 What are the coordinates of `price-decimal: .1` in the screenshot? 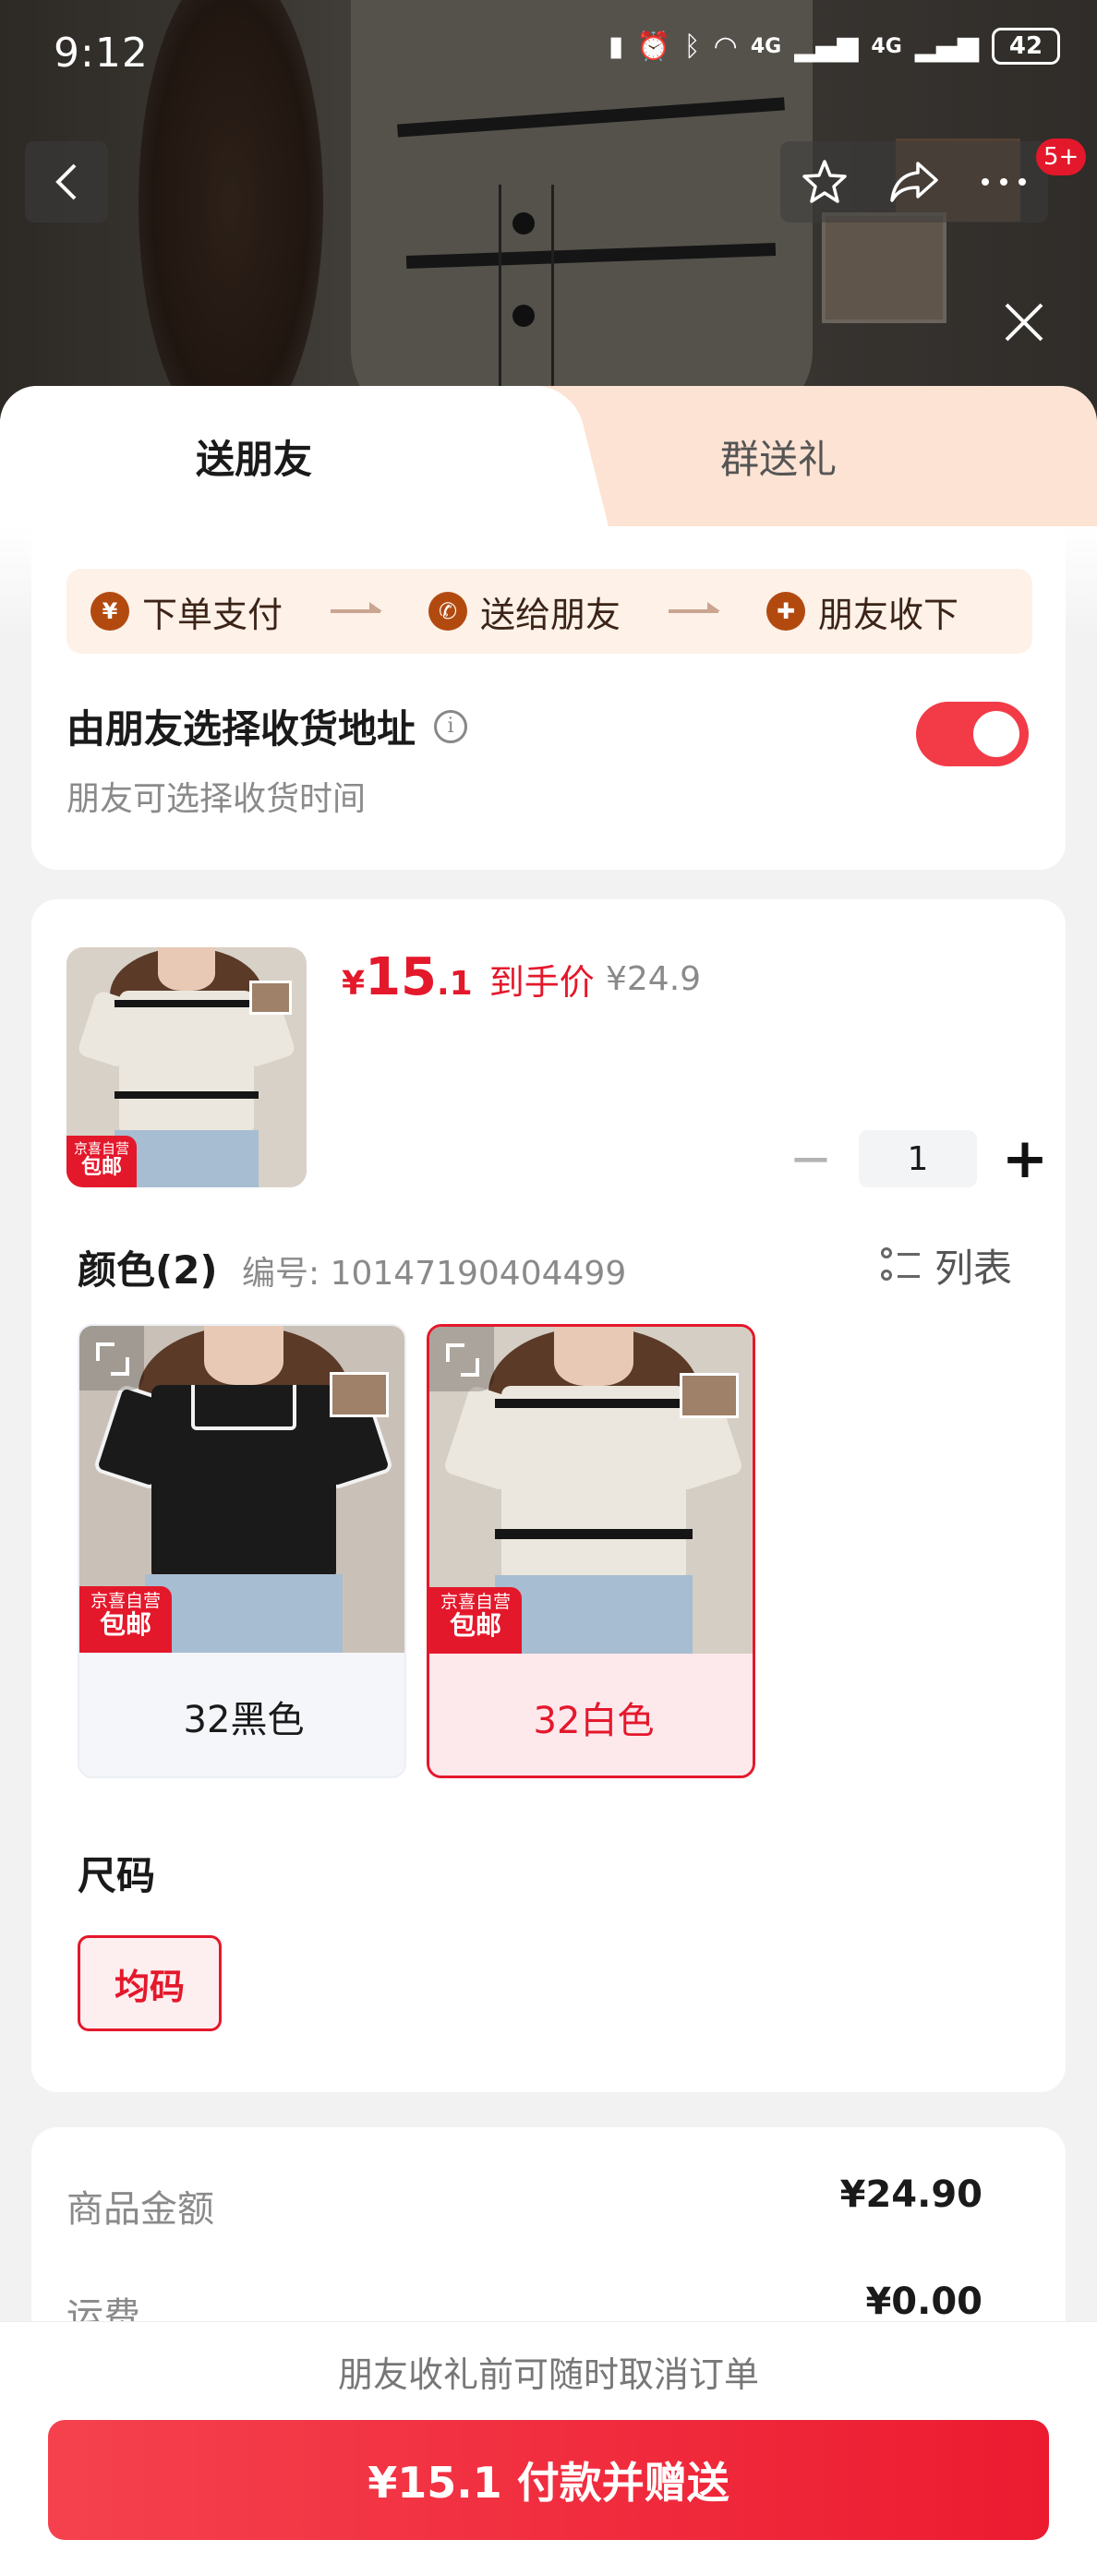 It's located at (455, 984).